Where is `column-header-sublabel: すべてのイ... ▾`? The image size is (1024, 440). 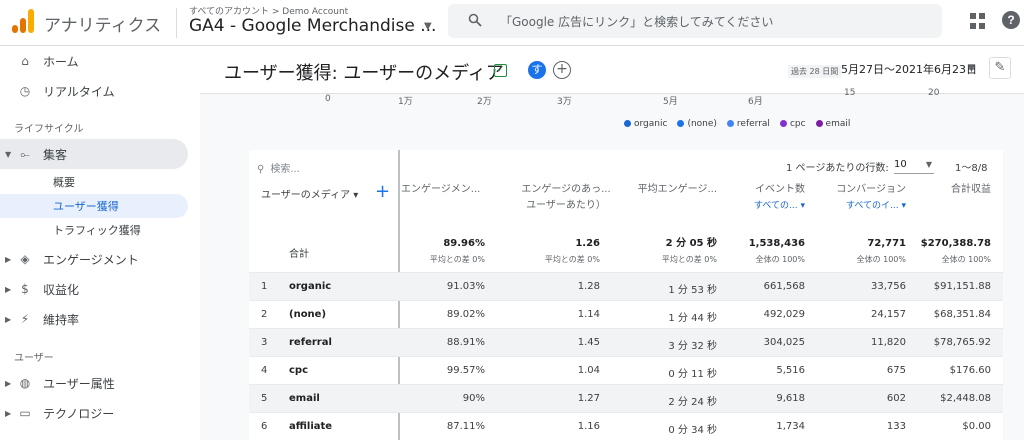
column-header-sublabel: すべてのイ... ▾ is located at coordinates (864, 206).